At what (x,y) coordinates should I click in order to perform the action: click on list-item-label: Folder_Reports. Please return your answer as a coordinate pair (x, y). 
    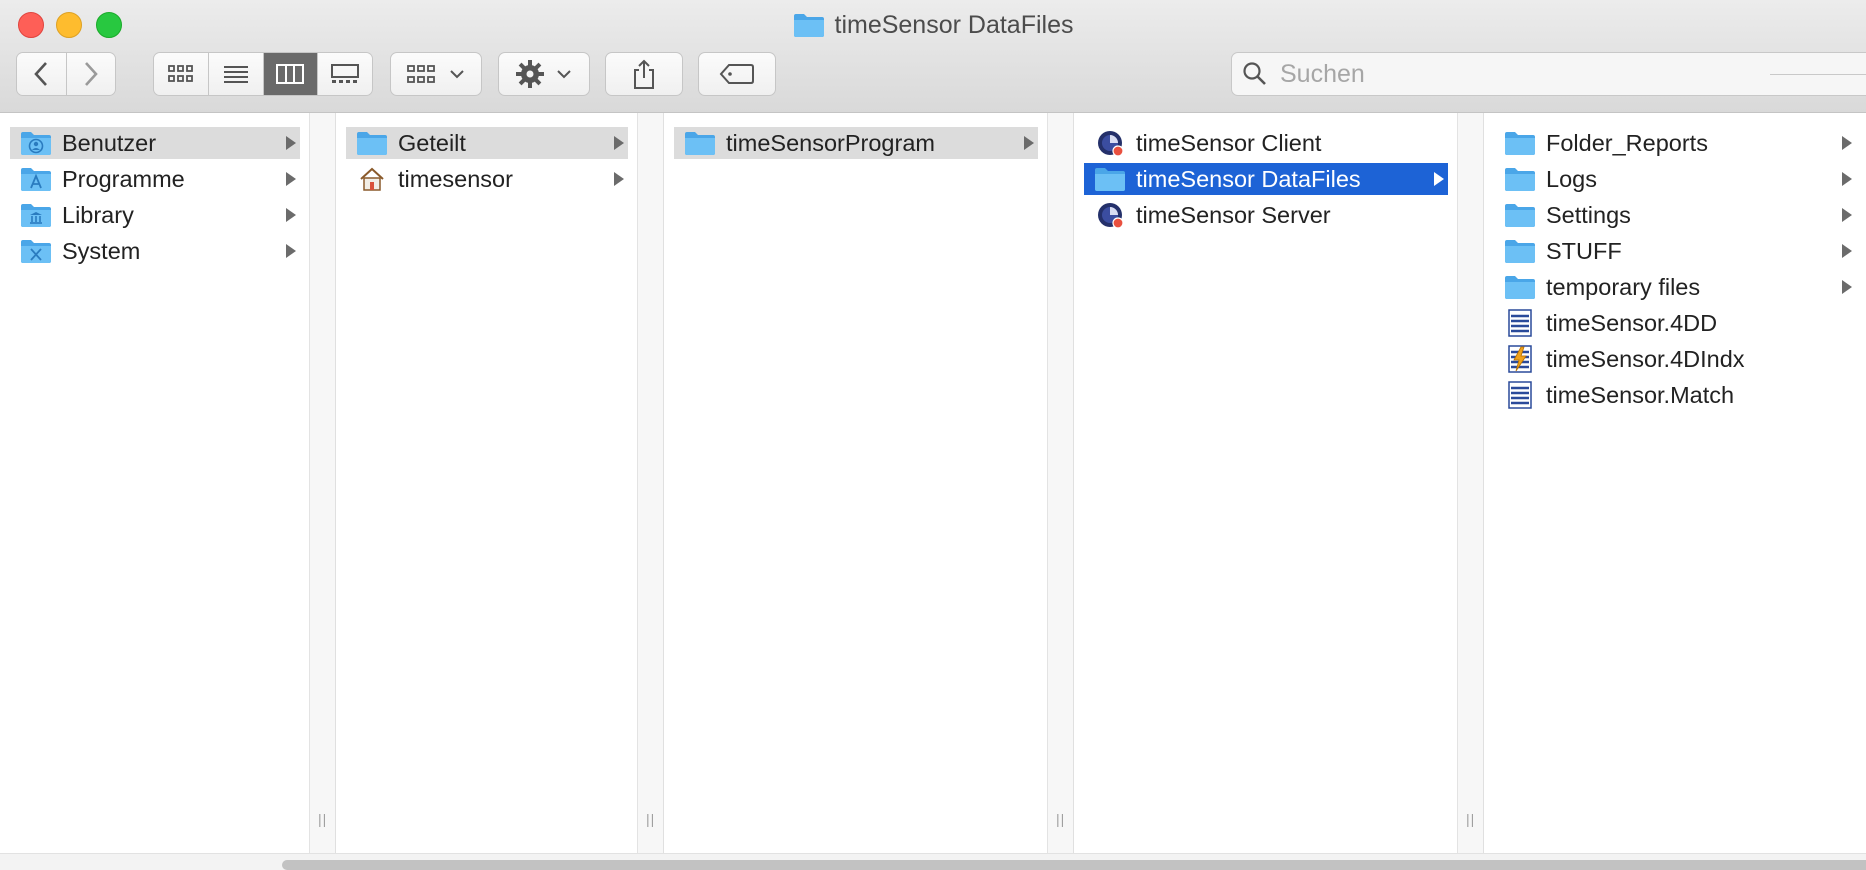
    Looking at the image, I should click on (1627, 142).